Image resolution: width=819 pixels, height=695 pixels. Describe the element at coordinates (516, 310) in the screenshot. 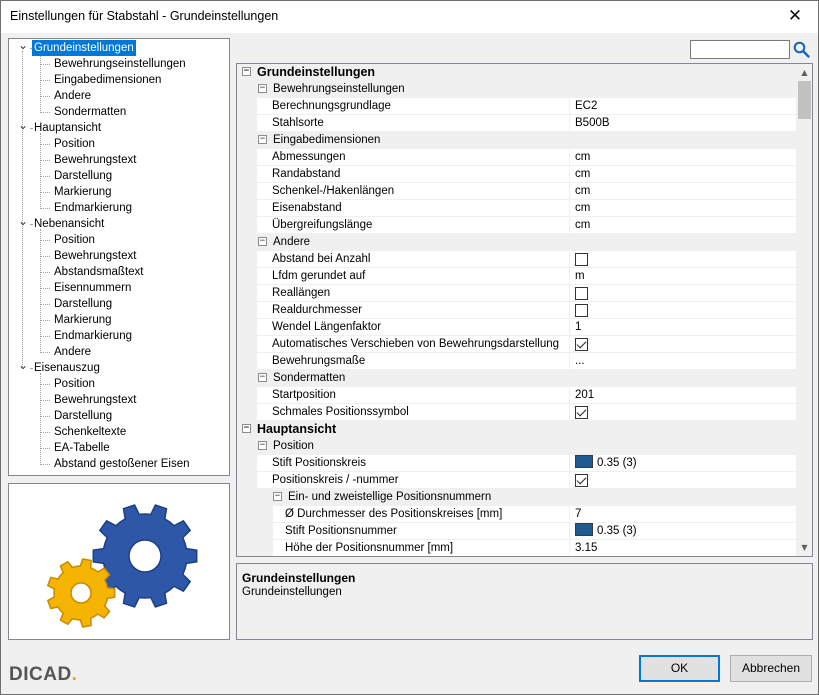

I see `grid-property: Realdurchmesser` at that location.